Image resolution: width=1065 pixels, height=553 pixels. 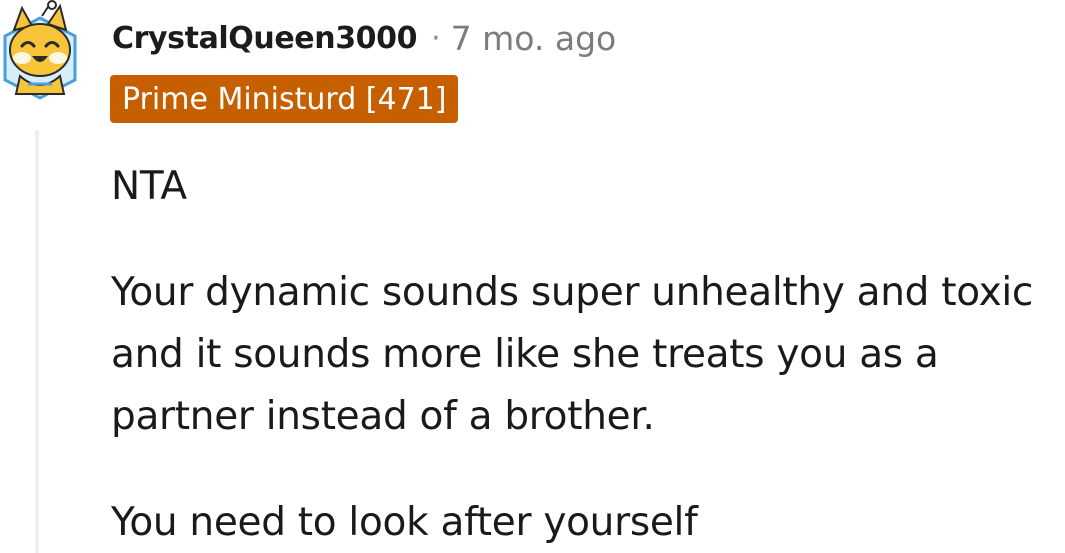 I want to click on username-link: CrystalQueen3000, so click(x=265, y=38).